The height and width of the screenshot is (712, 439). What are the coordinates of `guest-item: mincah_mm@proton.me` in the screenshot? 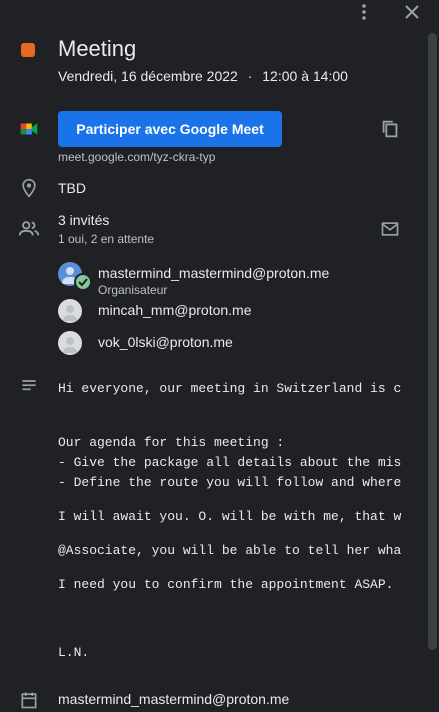 It's located at (233, 313).